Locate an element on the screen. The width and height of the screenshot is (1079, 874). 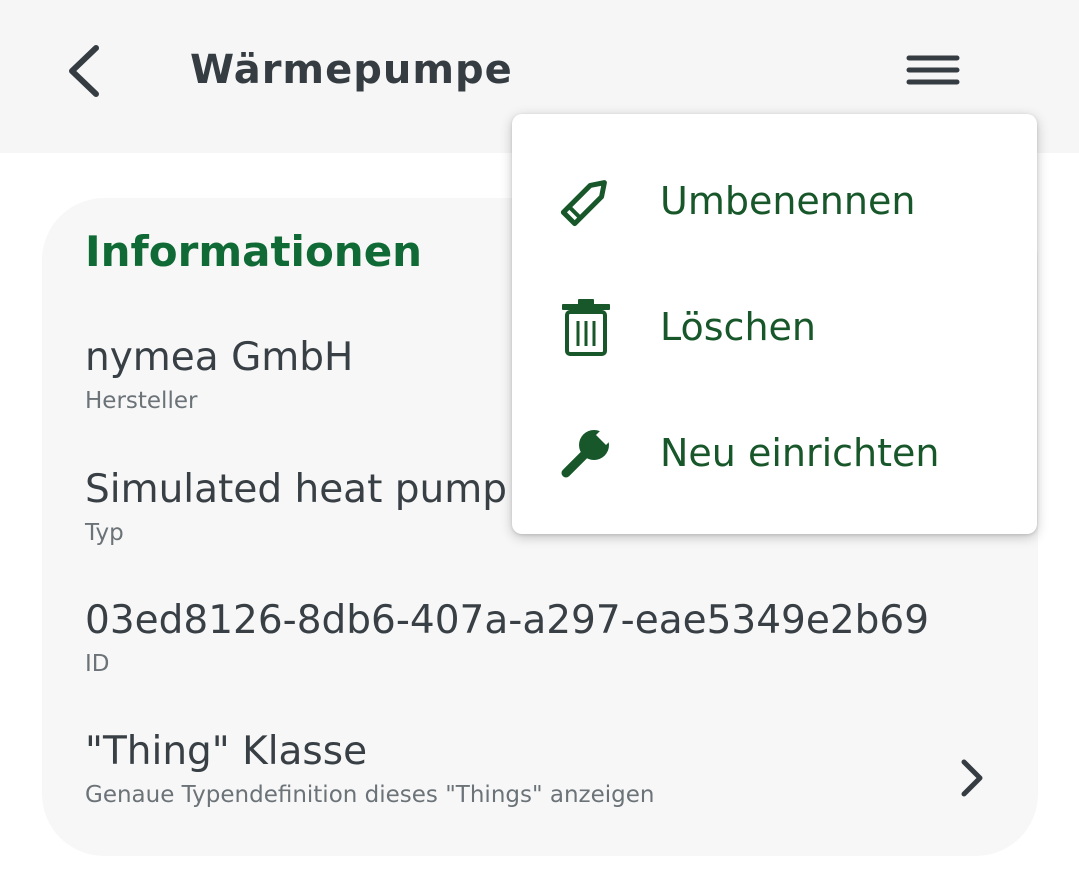
thing-class-value: "Thing" Klasse is located at coordinates (226, 751).